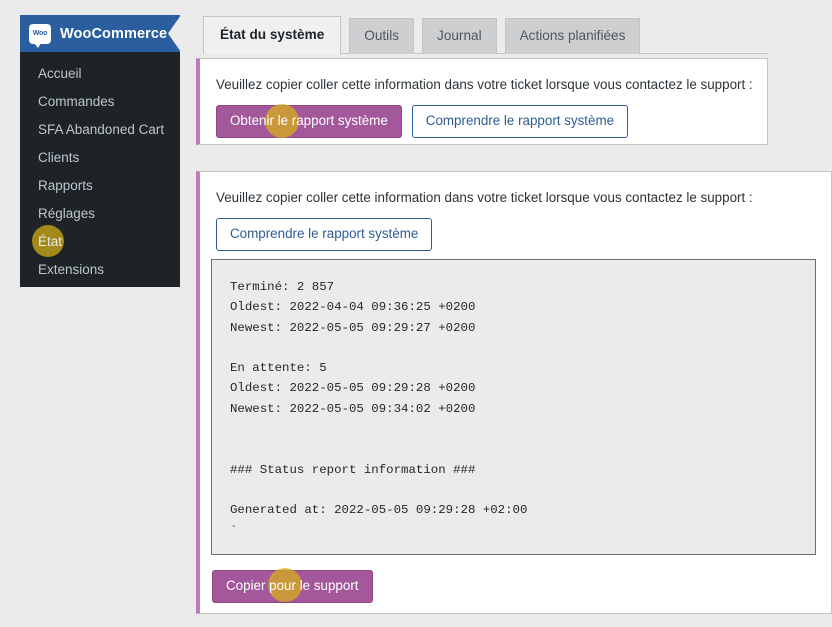 The image size is (832, 627). What do you see at coordinates (50, 241) in the screenshot?
I see `sidebar-item-label: État` at bounding box center [50, 241].